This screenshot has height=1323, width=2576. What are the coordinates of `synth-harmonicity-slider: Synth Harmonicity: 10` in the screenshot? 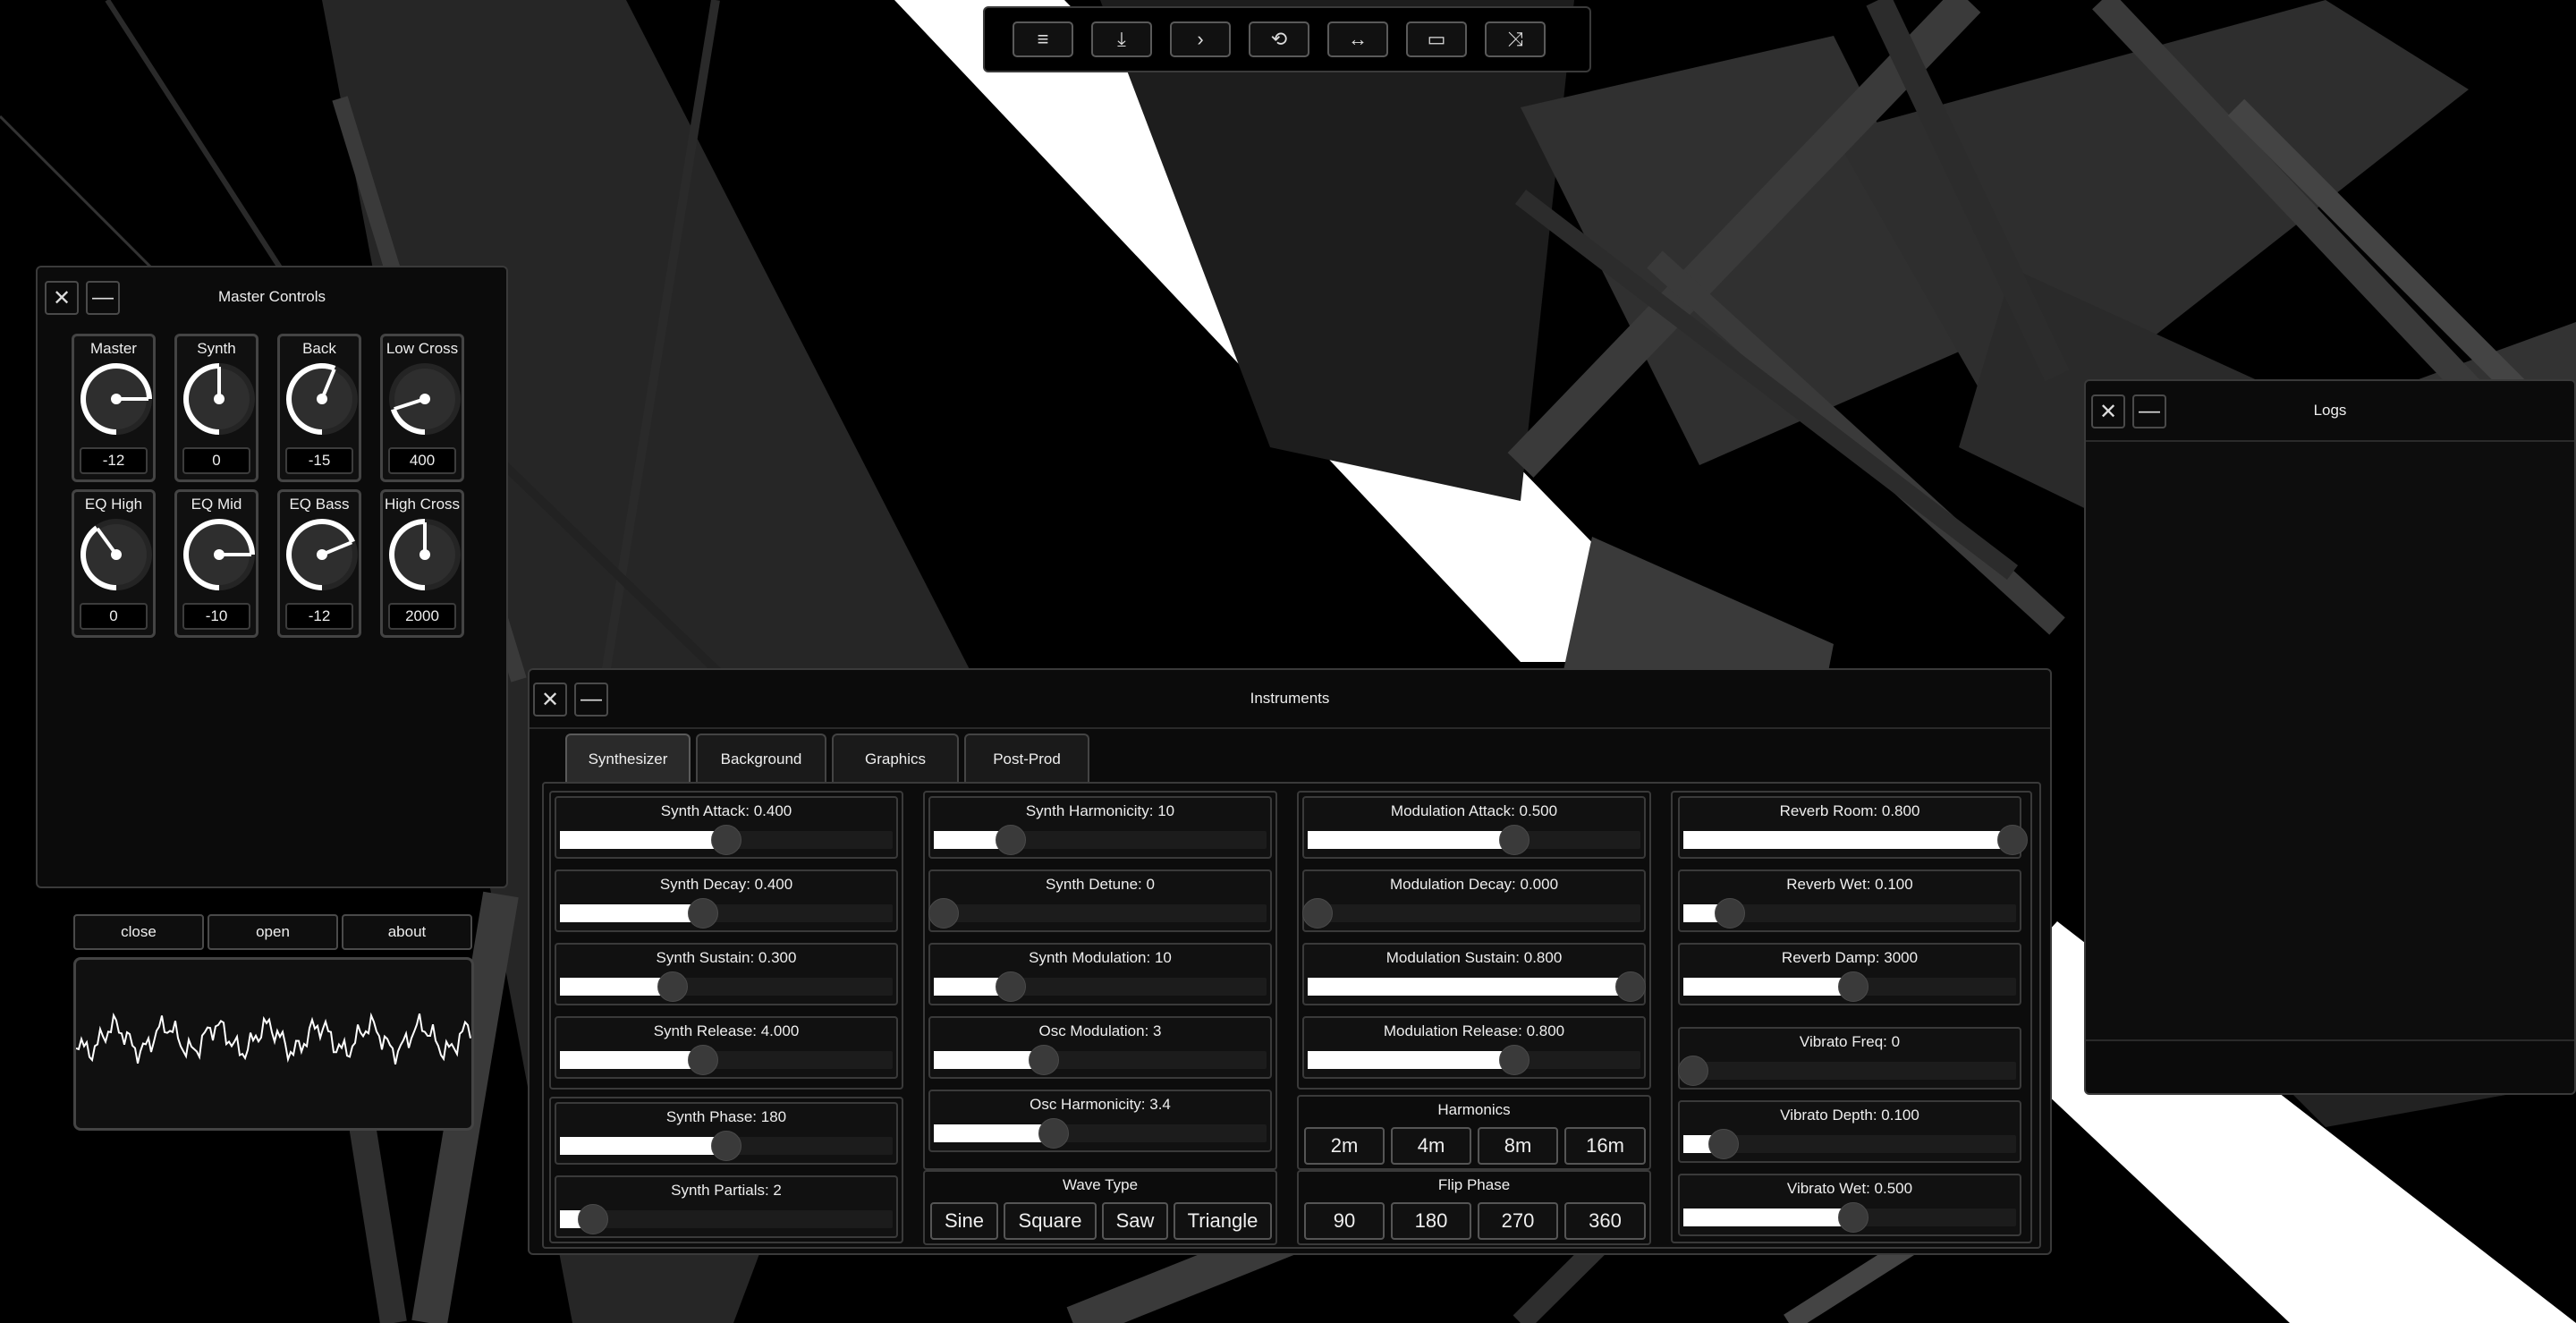 It's located at (1100, 827).